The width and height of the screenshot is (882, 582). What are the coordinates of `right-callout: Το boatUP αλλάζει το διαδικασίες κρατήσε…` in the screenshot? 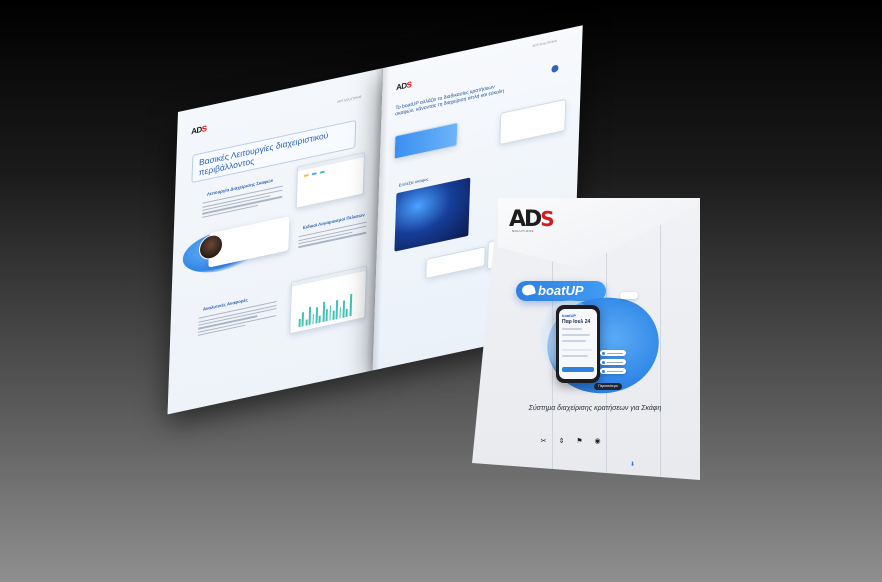 It's located at (450, 101).